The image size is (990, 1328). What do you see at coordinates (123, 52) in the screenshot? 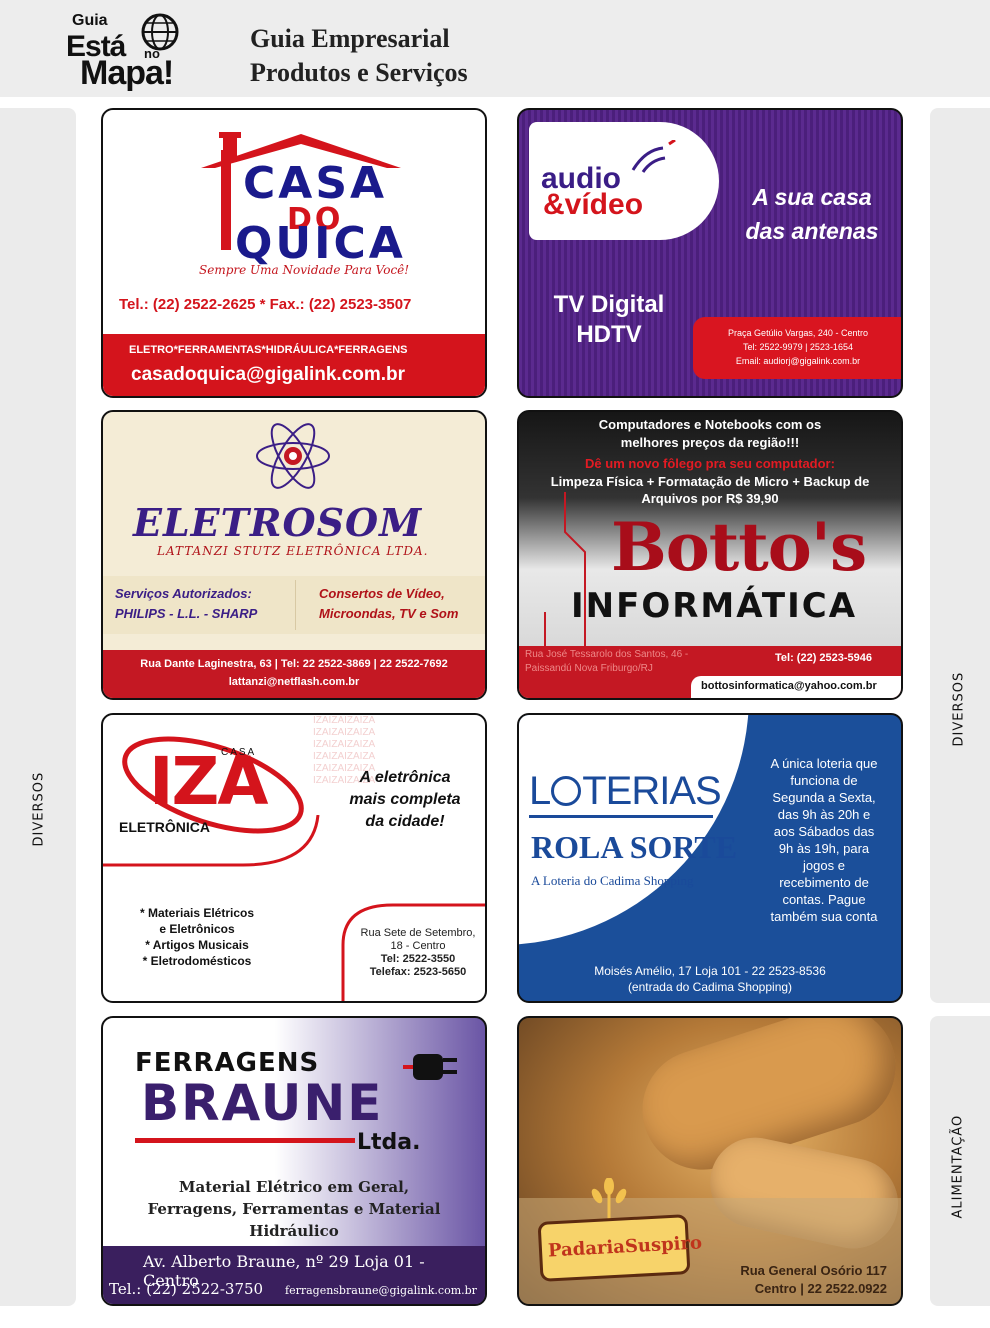
I see `guia-esta-no-mapa-logo: Guia Está no Mapa!` at bounding box center [123, 52].